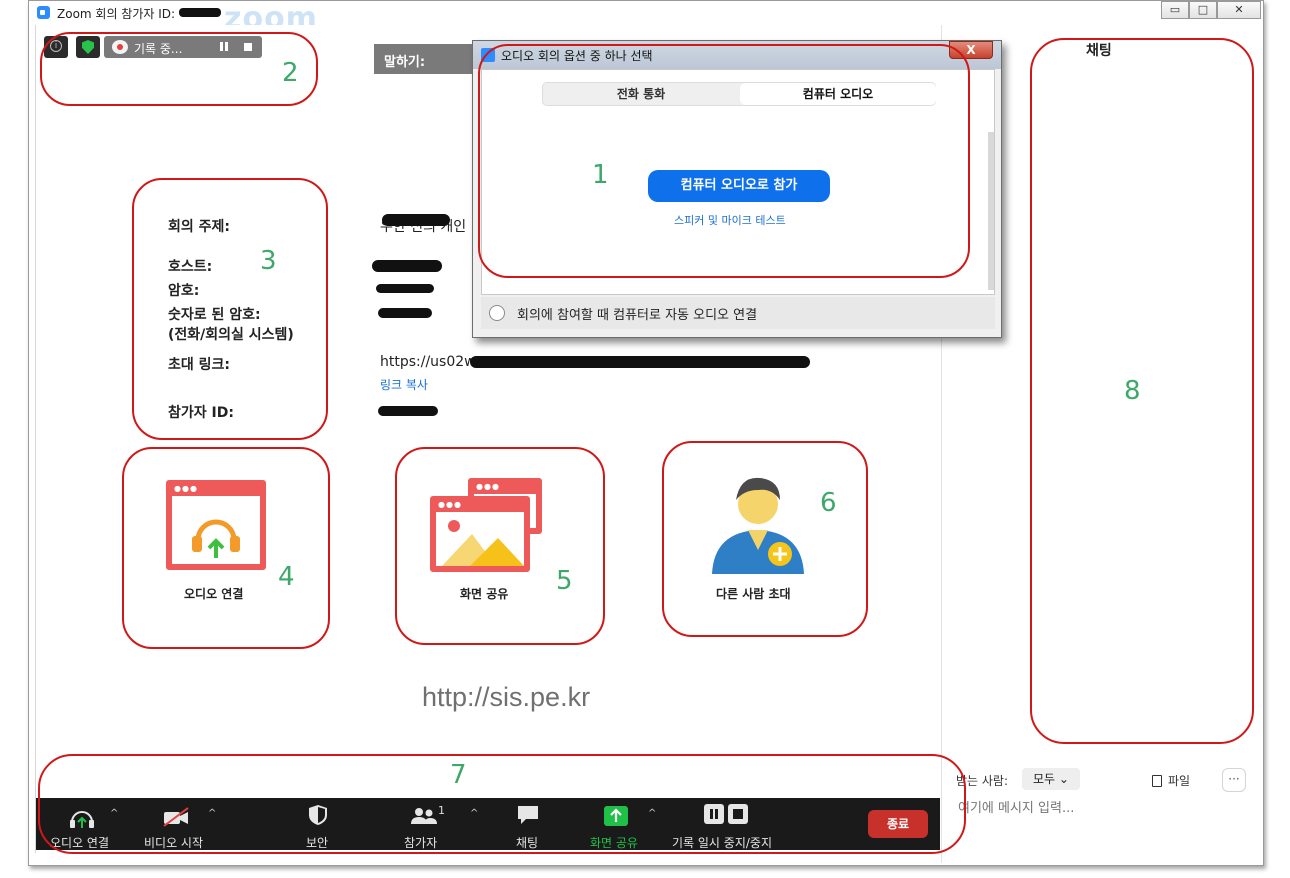 The width and height of the screenshot is (1290, 878). Describe the element at coordinates (416, 220) in the screenshot. I see `redaction-mark` at that location.